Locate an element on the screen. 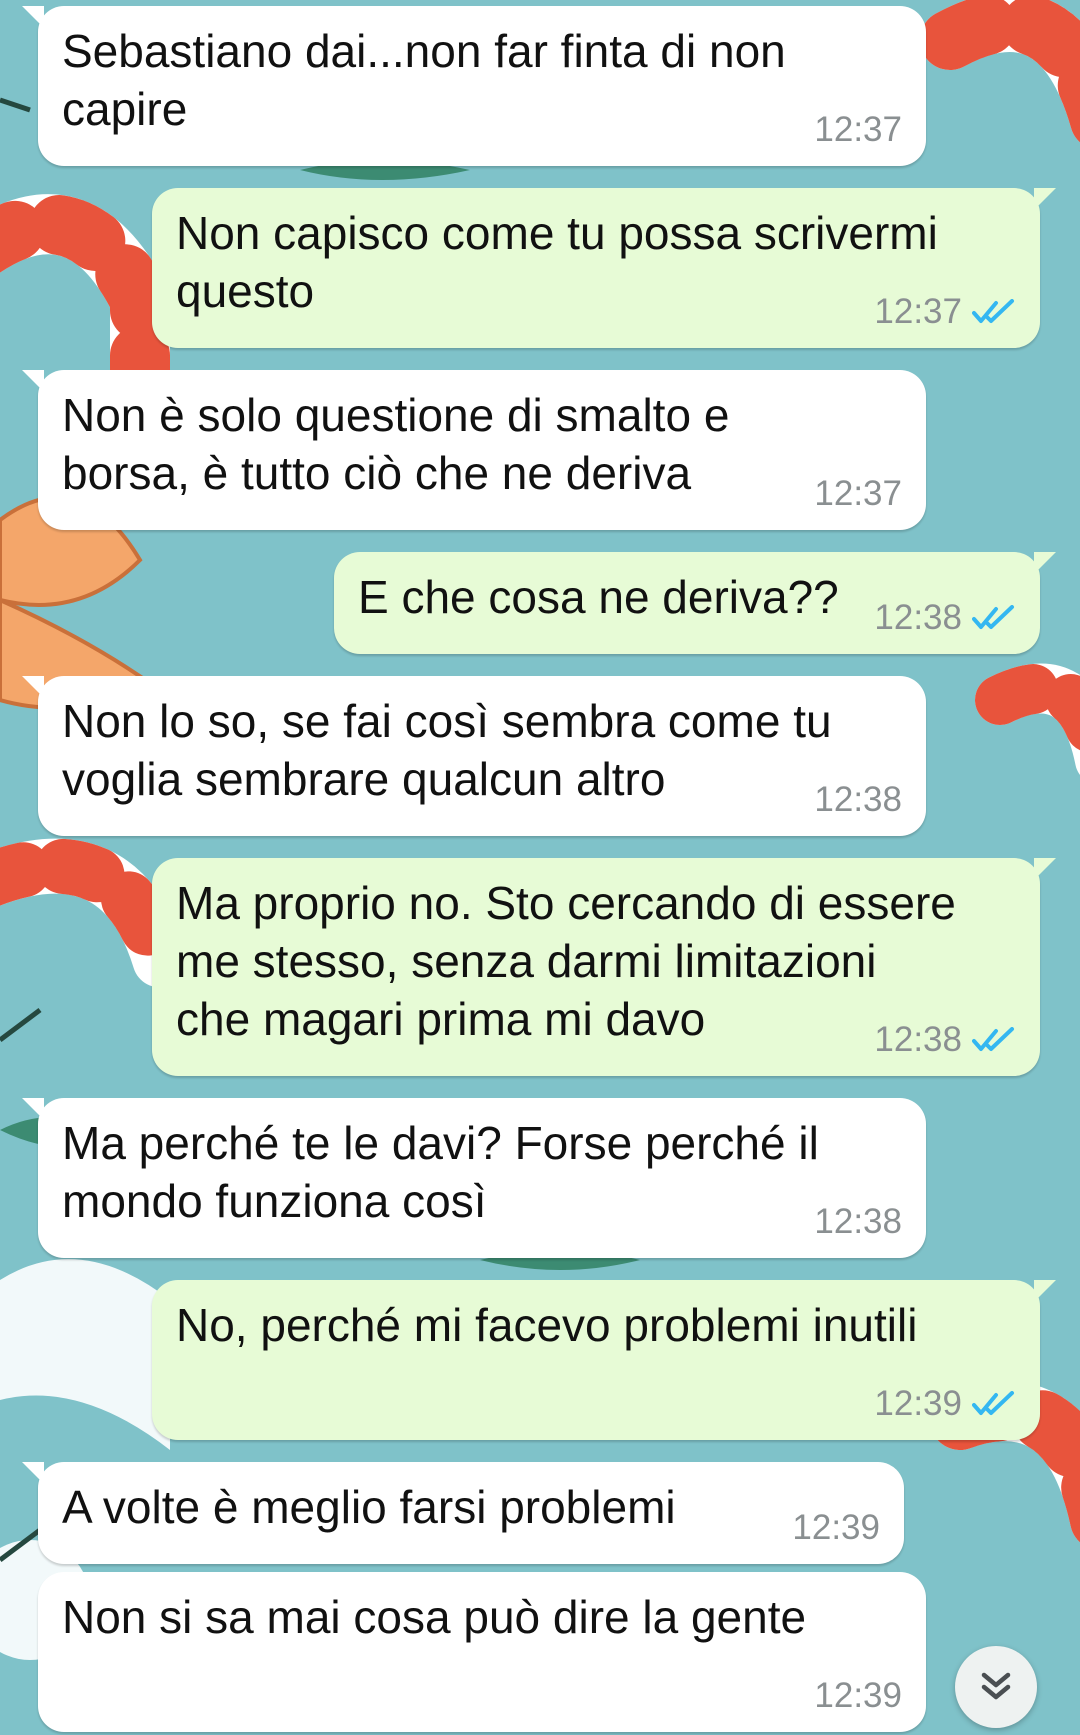 This screenshot has height=1735, width=1080. scroll-to-bottom-button is located at coordinates (996, 1687).